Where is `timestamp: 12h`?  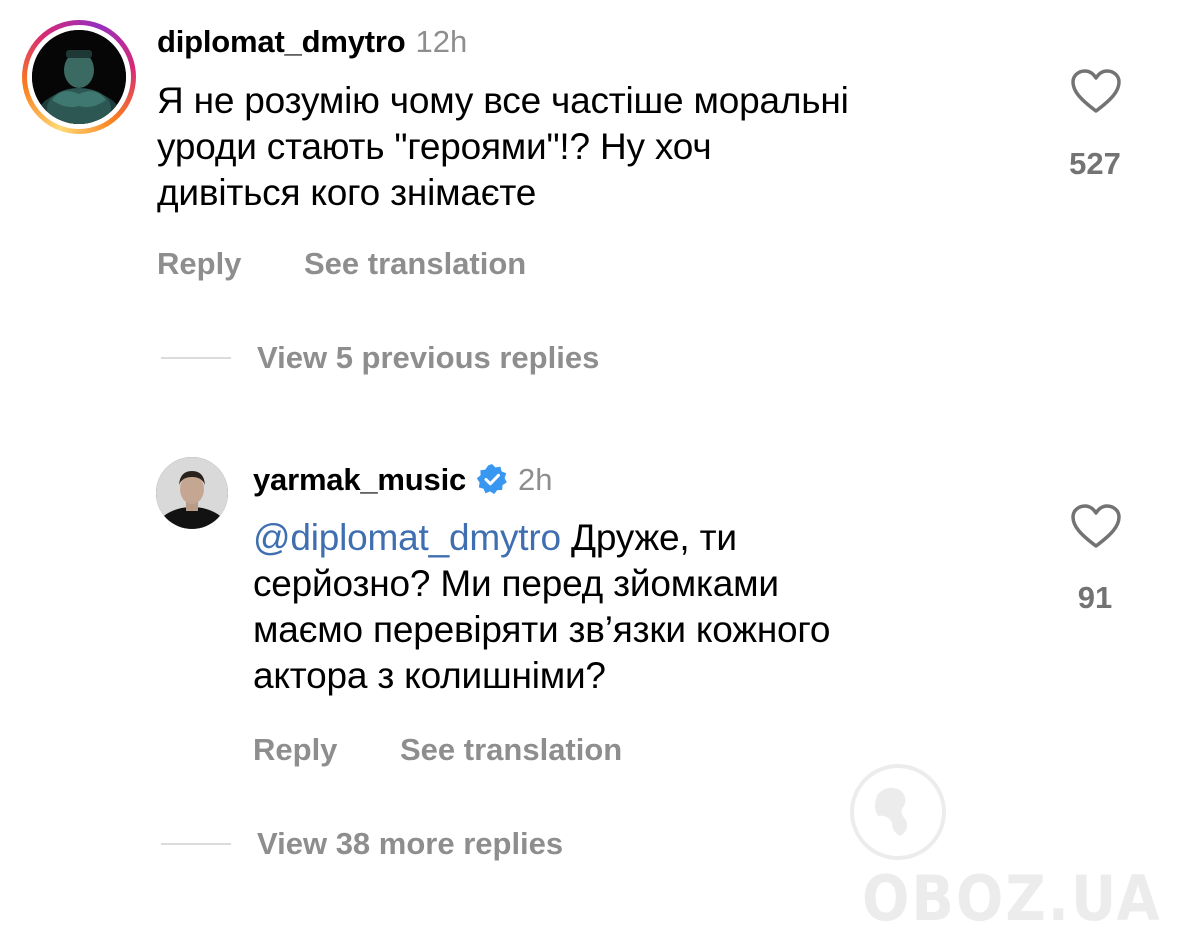 timestamp: 12h is located at coordinates (441, 41).